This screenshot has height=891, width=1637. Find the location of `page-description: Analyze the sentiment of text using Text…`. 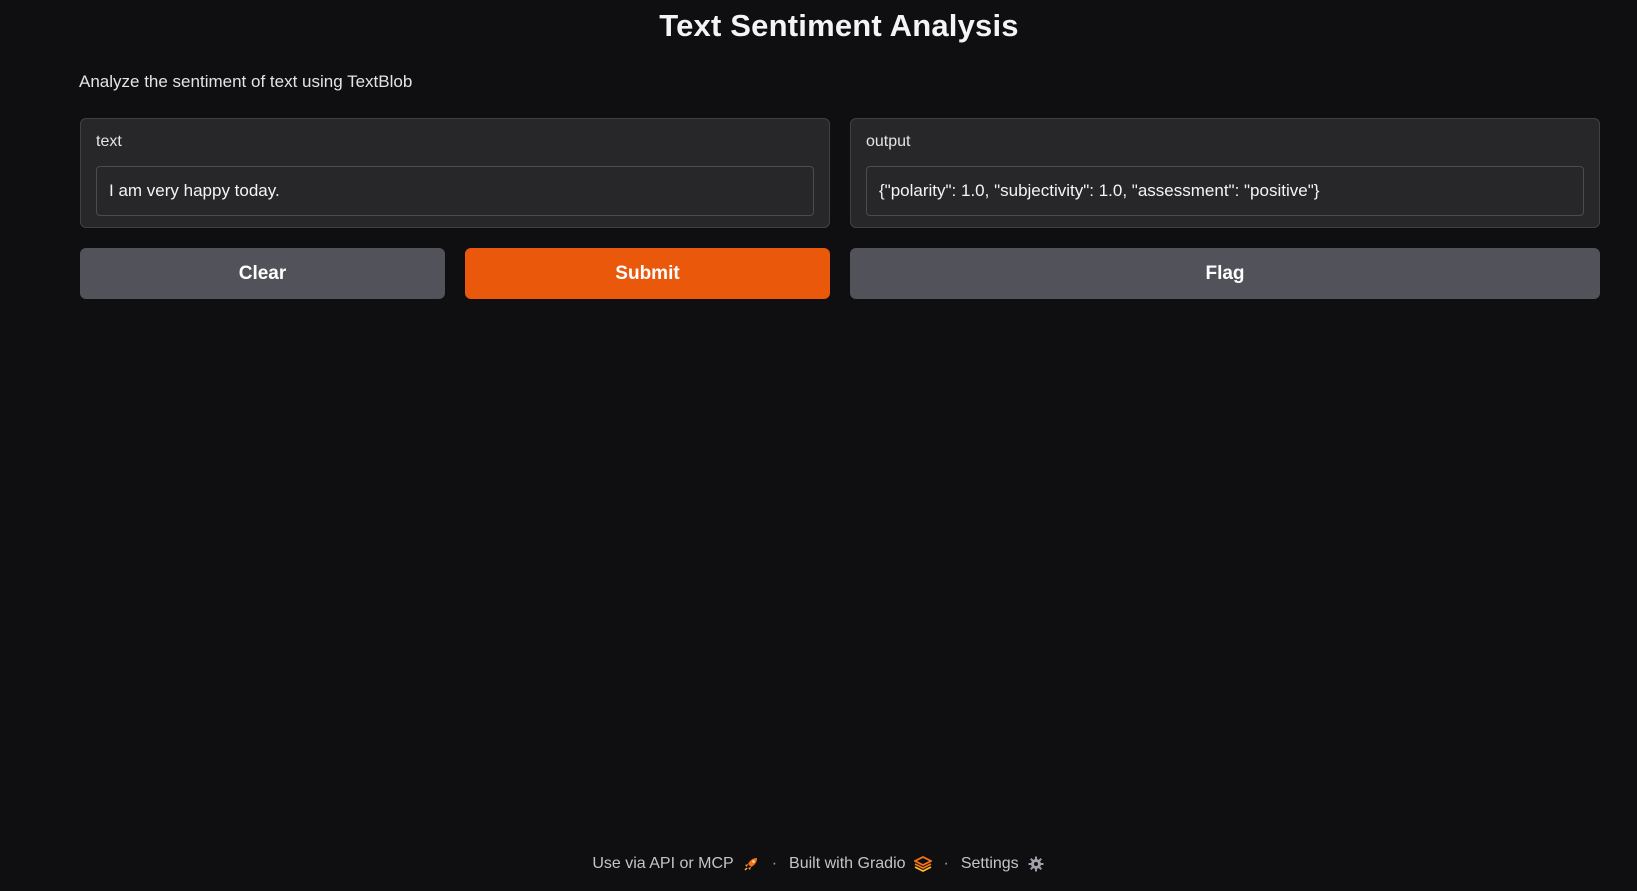

page-description: Analyze the sentiment of text using Text… is located at coordinates (246, 81).